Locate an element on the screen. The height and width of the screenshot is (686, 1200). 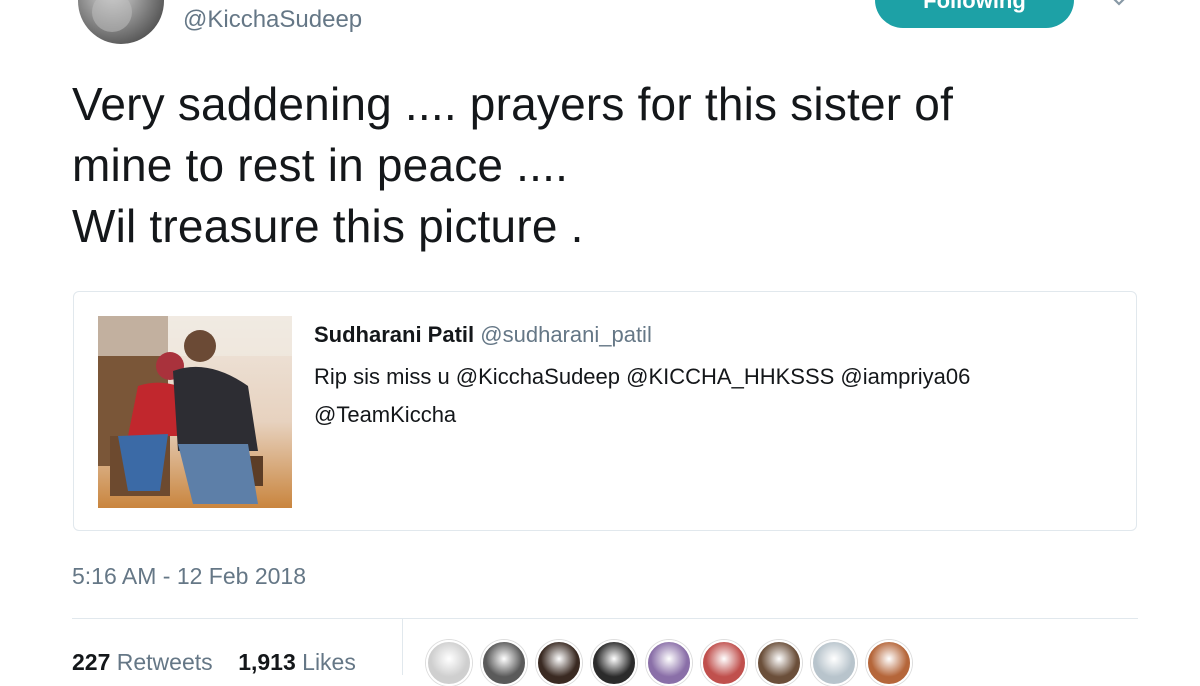
tweet-timestamp: 5:16 AM - 12 Feb 2018 is located at coordinates (189, 576).